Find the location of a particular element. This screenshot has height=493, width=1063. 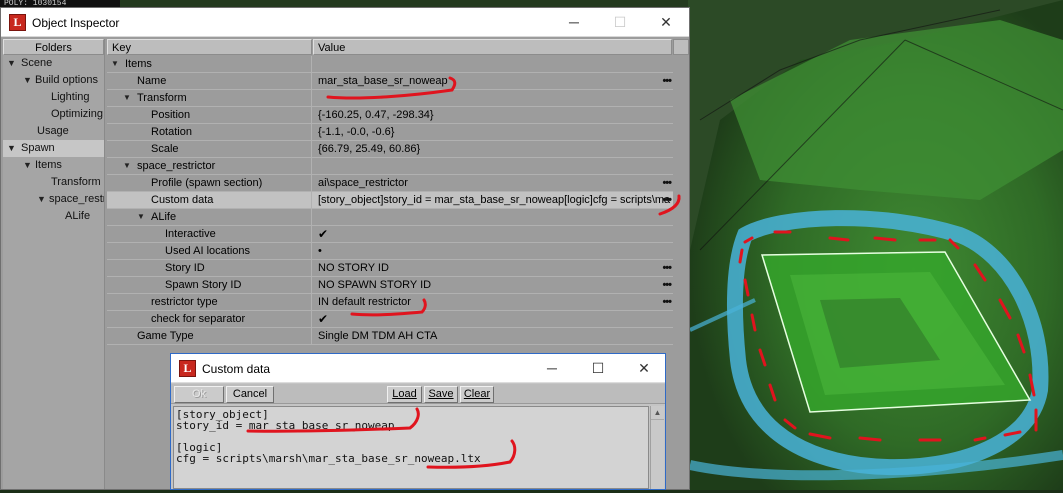

property-value: mar_sta_base_sr_noweap is located at coordinates (383, 81).